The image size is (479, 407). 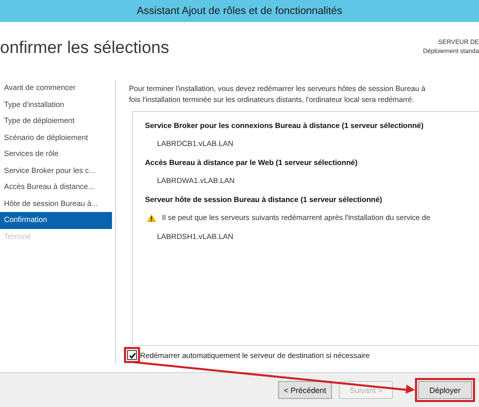 What do you see at coordinates (239, 11) in the screenshot?
I see `window-title: Assistant Ajout de rôles et de fonctionnalités` at bounding box center [239, 11].